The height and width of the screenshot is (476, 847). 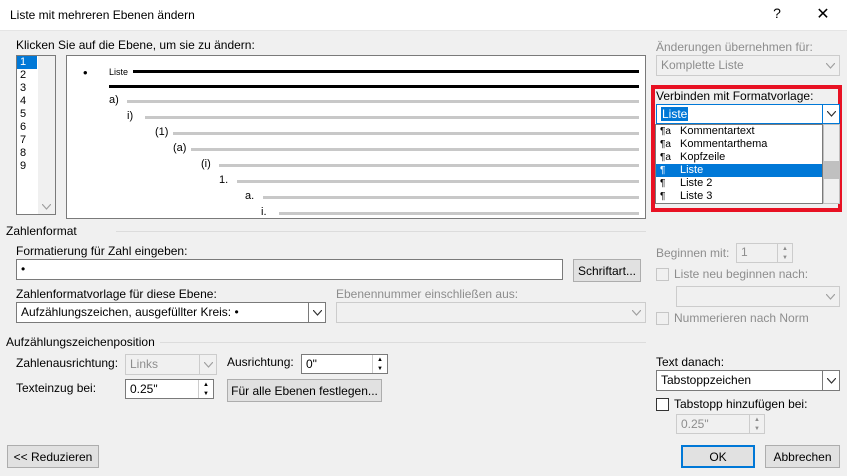 I want to click on preview-marker: (i), so click(x=206, y=164).